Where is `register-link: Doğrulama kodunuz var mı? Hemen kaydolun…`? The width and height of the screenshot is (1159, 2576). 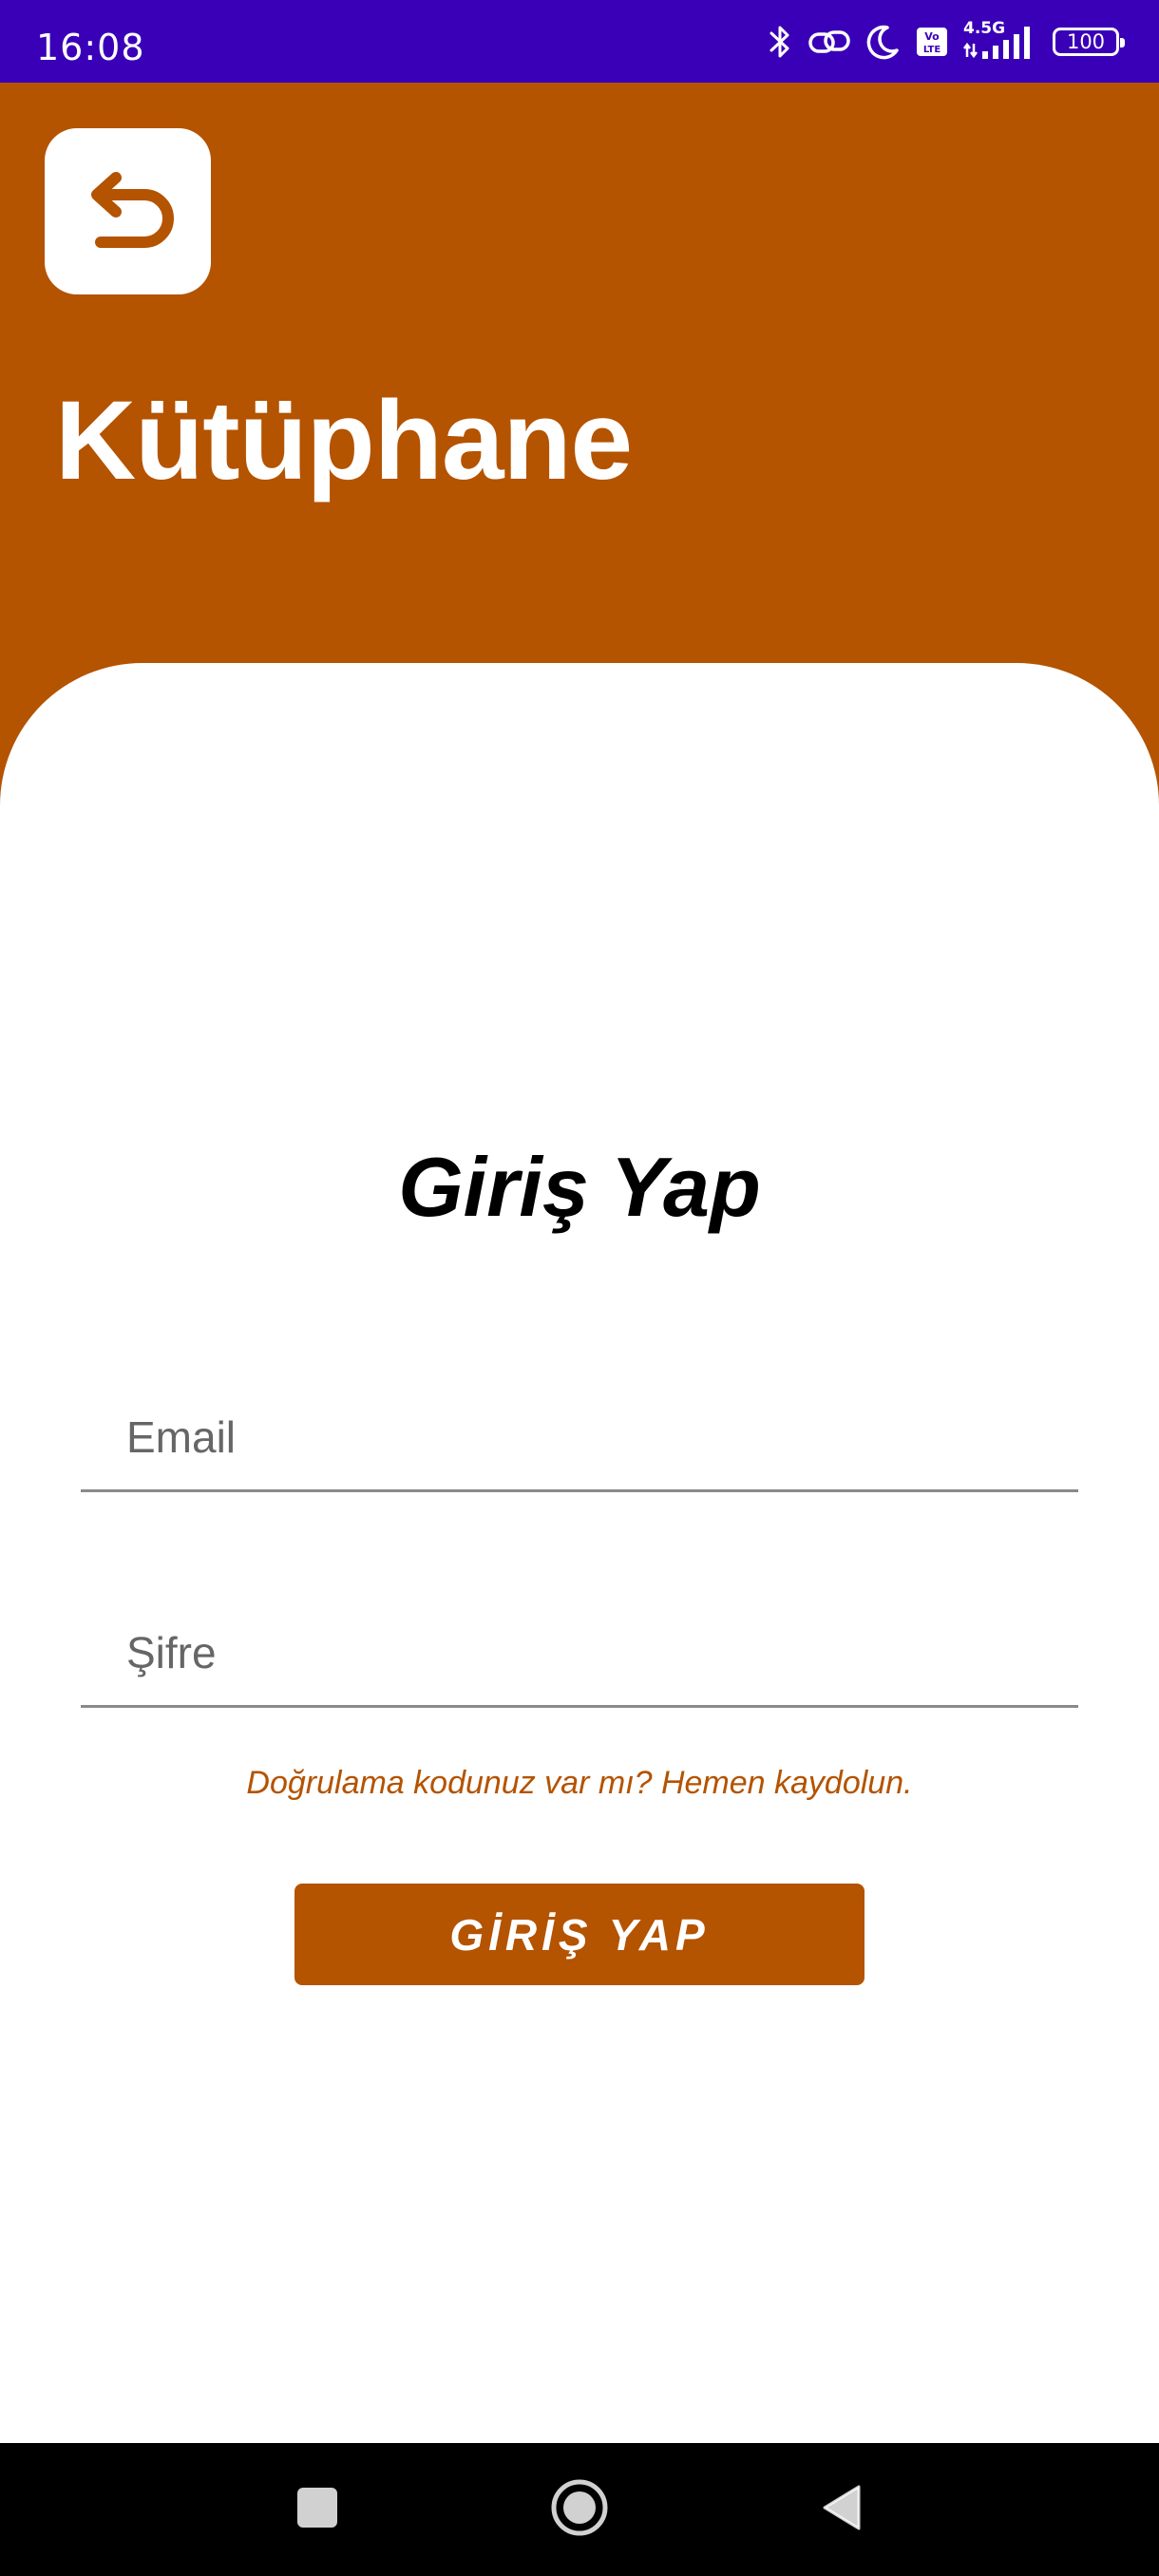
register-link: Doğrulama kodunuz var mı? Hemen kaydolun… is located at coordinates (579, 1783).